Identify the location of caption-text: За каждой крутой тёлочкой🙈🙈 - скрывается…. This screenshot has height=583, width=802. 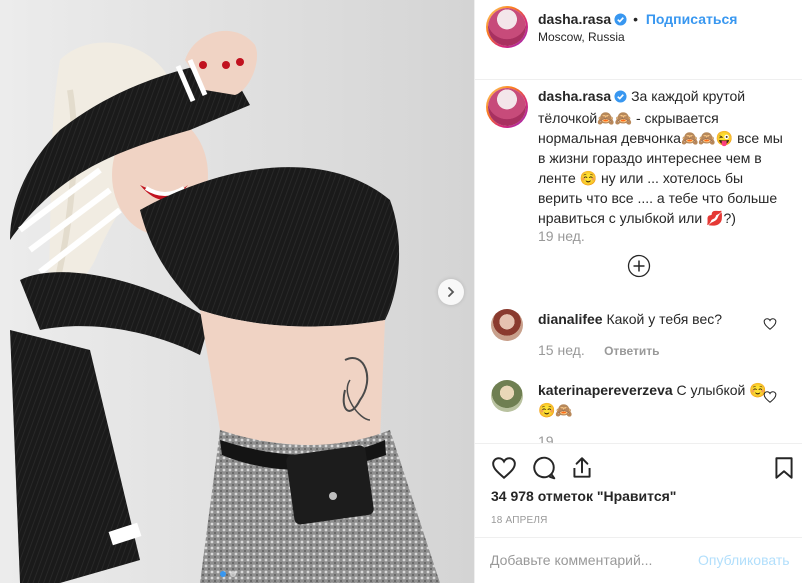
(660, 157).